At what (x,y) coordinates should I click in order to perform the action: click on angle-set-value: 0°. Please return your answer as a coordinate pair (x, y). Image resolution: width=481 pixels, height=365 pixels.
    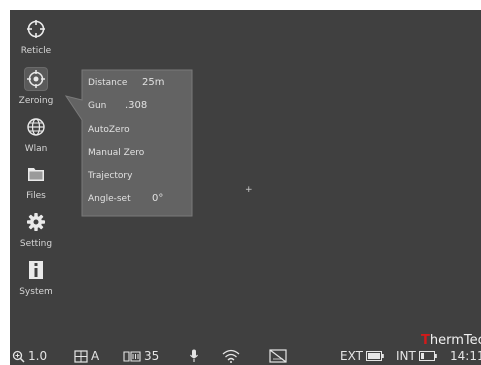
    Looking at the image, I should click on (158, 198).